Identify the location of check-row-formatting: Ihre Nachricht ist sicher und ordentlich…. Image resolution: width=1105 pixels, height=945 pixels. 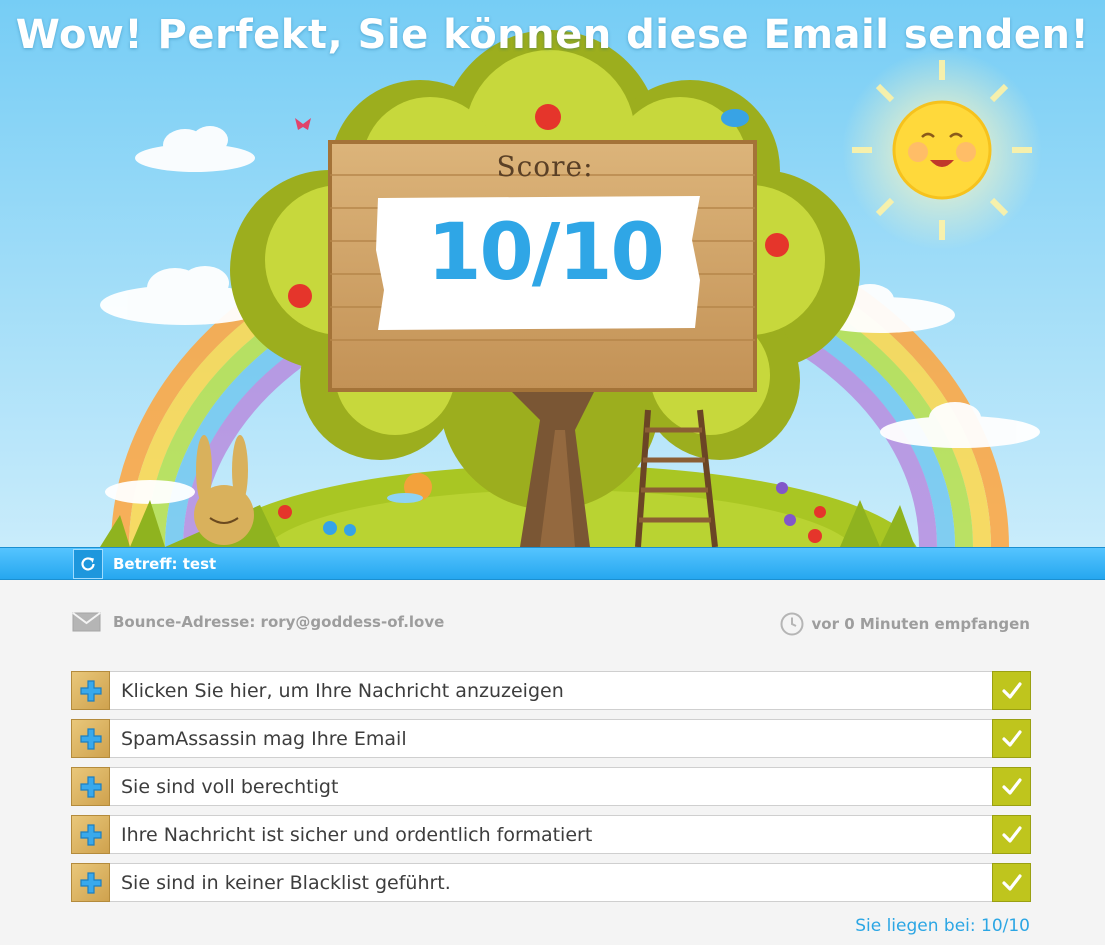
(551, 834).